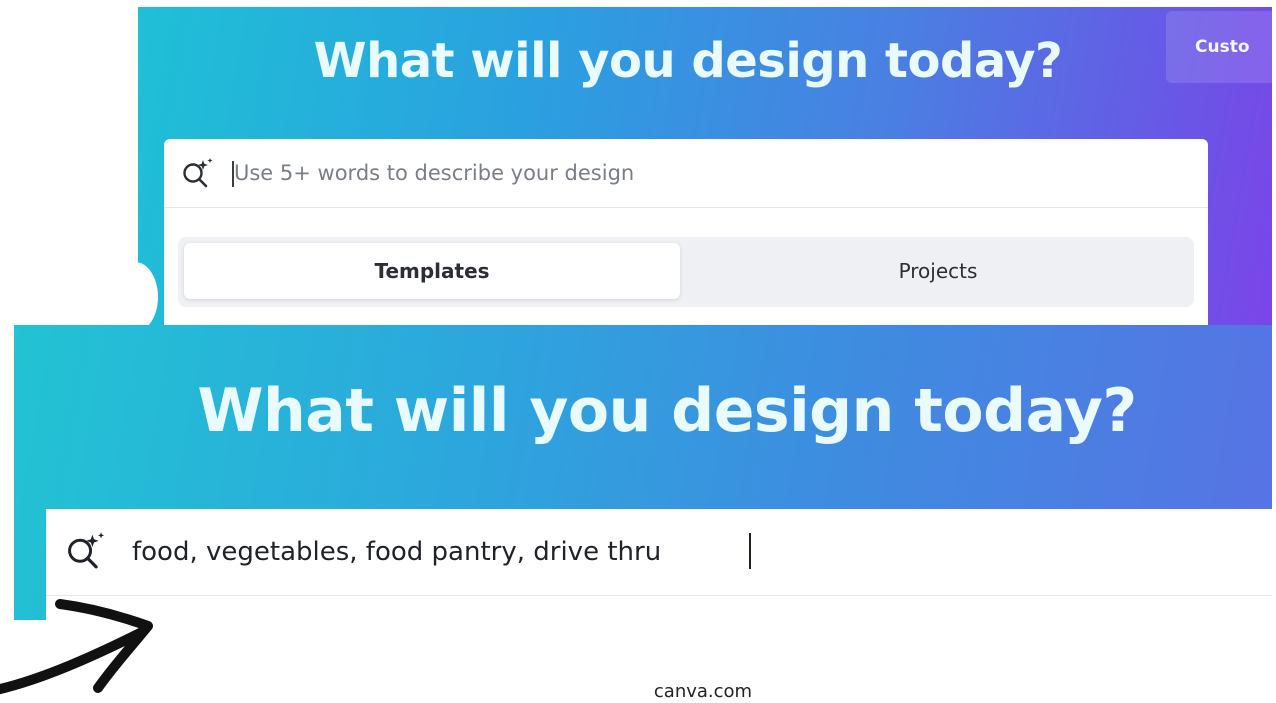 The width and height of the screenshot is (1276, 703). I want to click on page-headline: What will you design today?, so click(688, 61).